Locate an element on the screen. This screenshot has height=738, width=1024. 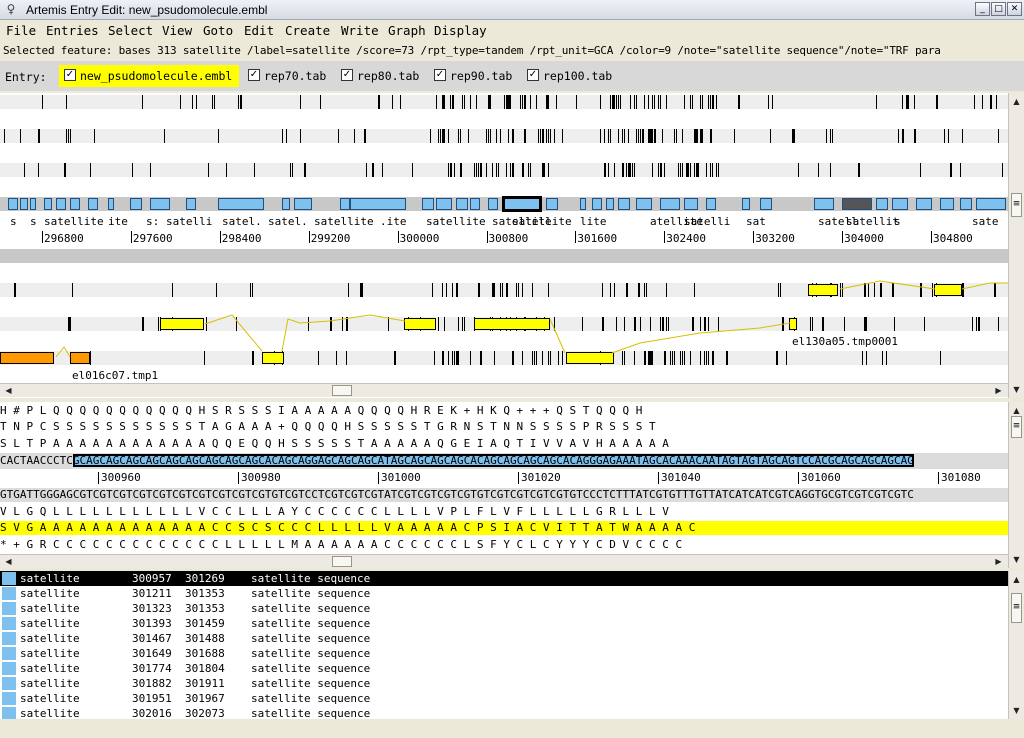
maximize-button: □ is located at coordinates (998, 9).